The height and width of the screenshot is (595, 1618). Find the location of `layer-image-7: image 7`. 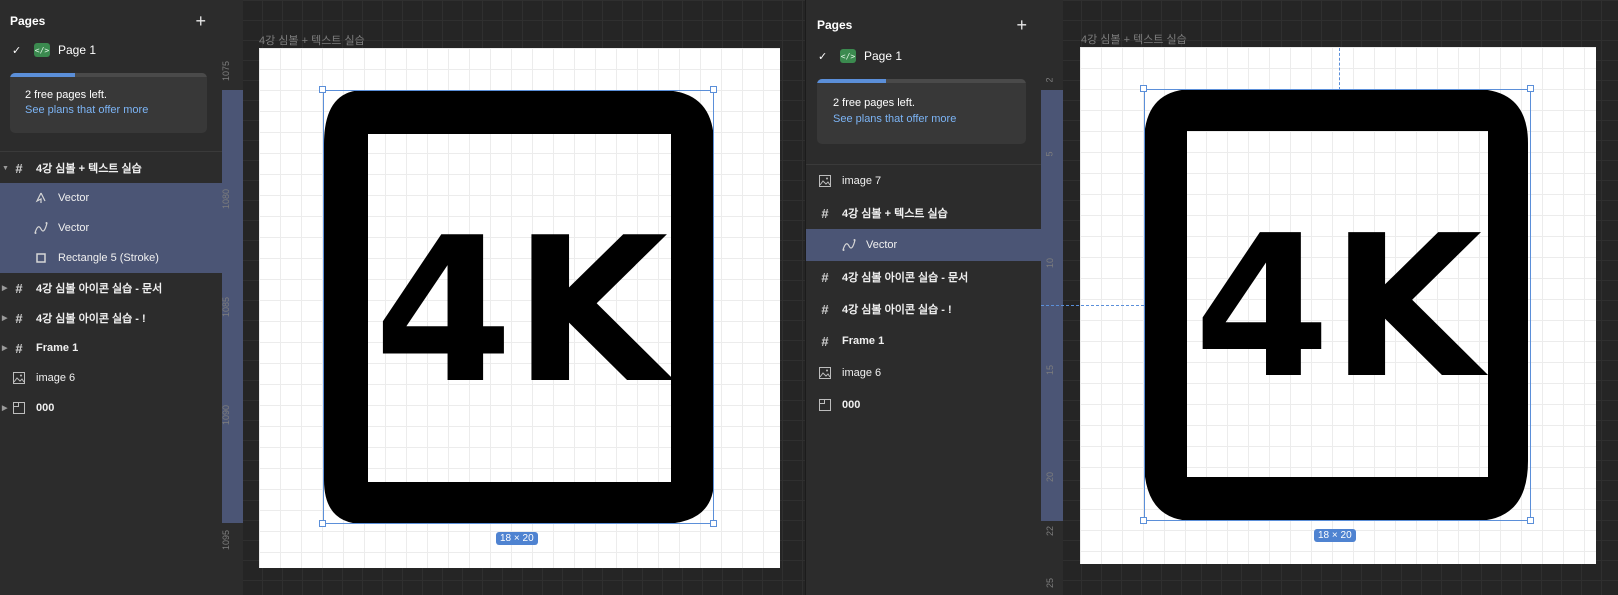

layer-image-7: image 7 is located at coordinates (923, 181).